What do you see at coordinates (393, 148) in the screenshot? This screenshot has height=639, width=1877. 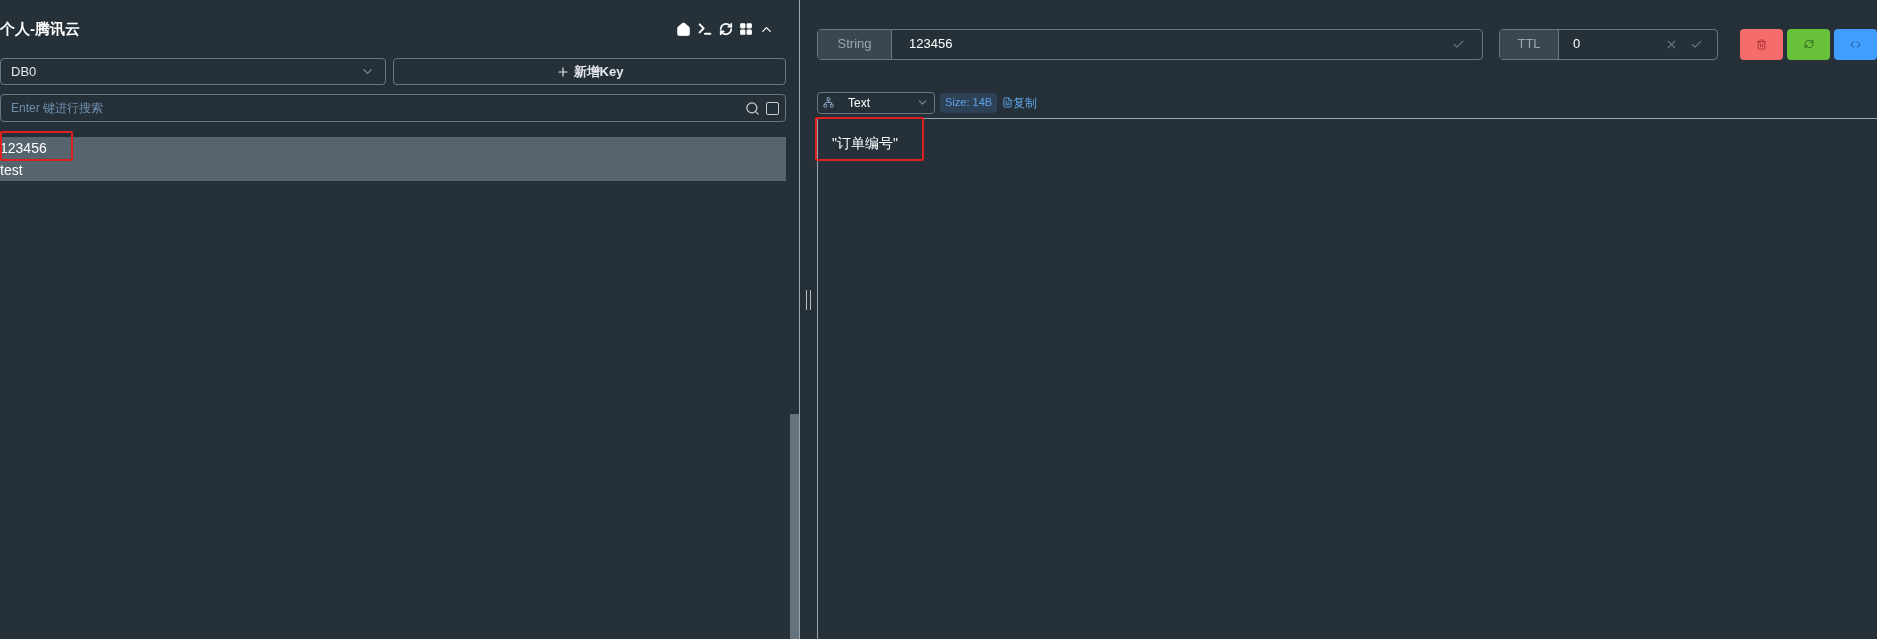 I see `key-row: 123456` at bounding box center [393, 148].